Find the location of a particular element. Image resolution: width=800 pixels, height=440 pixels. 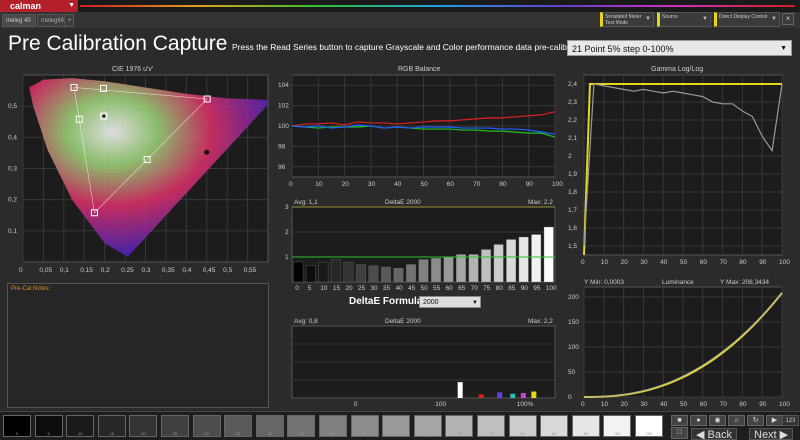

swatch-40: 40 is located at coordinates (269, 426).